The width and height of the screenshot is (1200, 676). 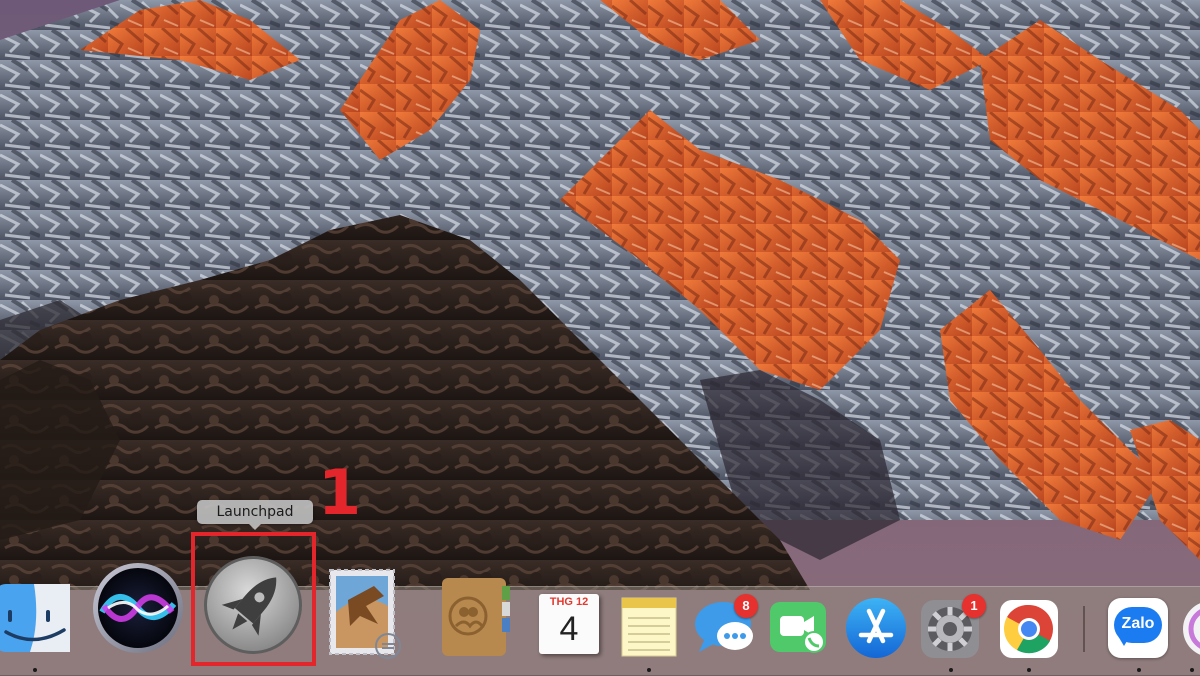 I want to click on finder-icon, so click(x=35, y=618).